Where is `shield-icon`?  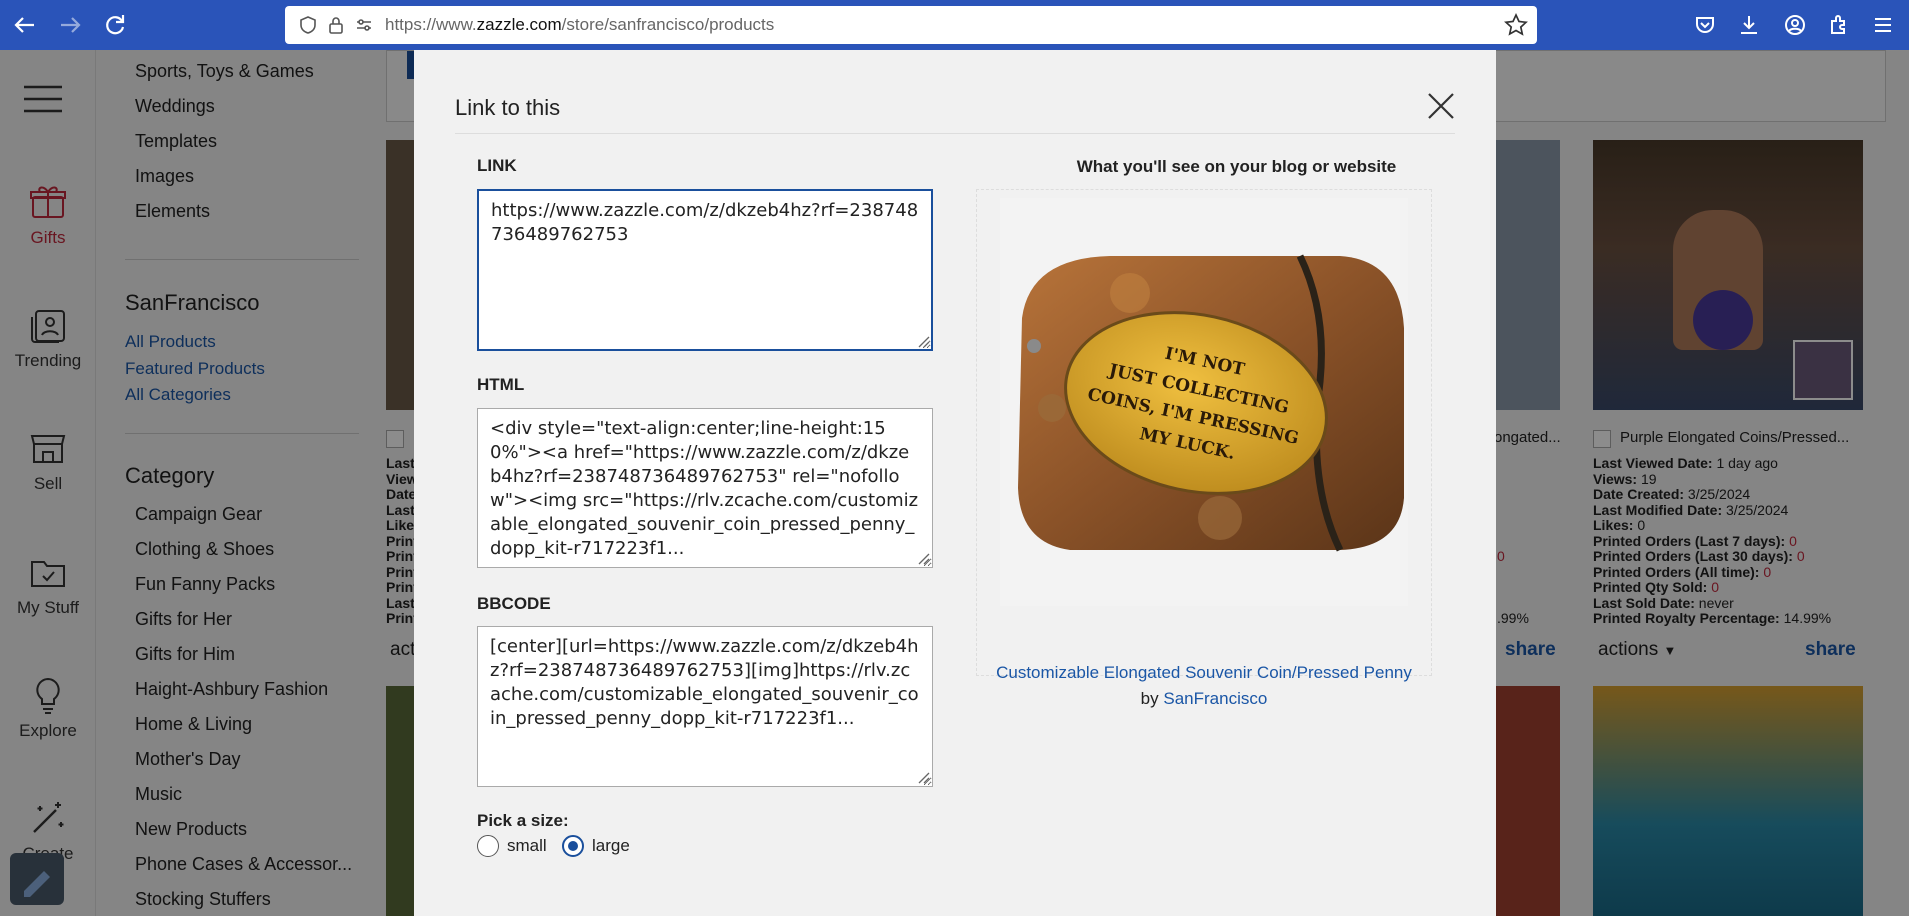
shield-icon is located at coordinates (308, 25).